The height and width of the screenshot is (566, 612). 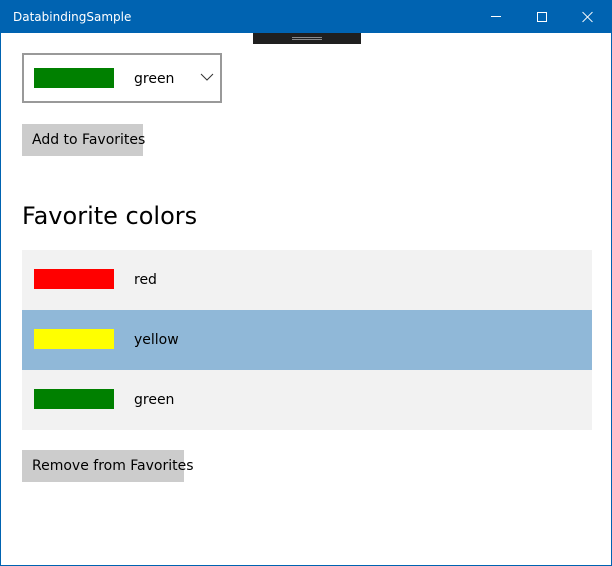 I want to click on title-bar: DatabindingSample, so click(x=306, y=16).